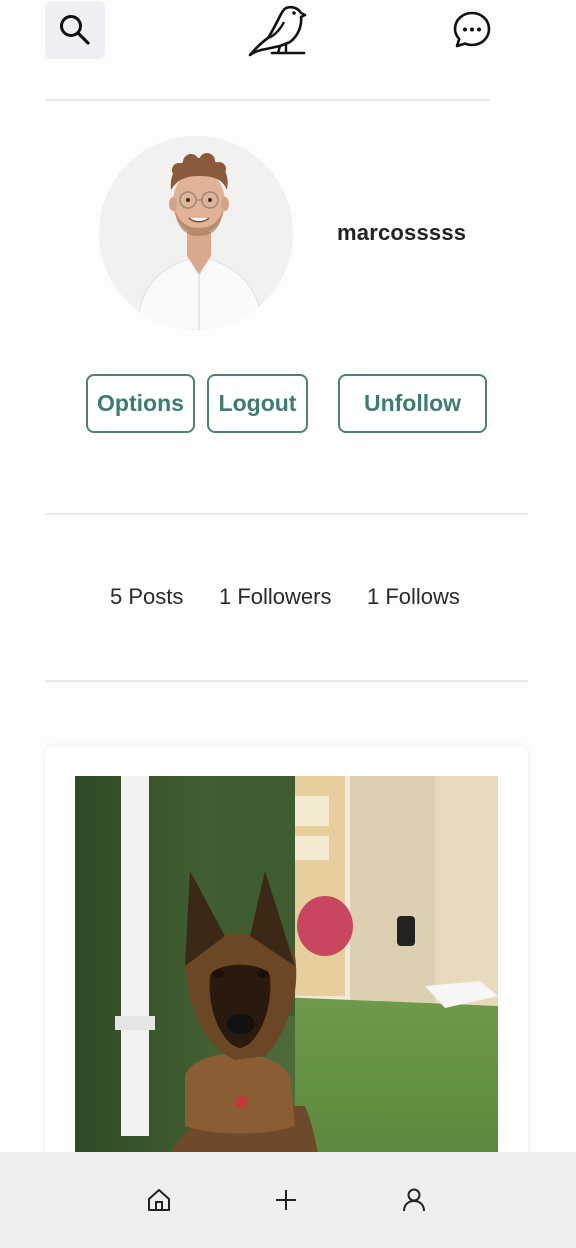 This screenshot has width=576, height=1248. I want to click on avatar, so click(196, 233).